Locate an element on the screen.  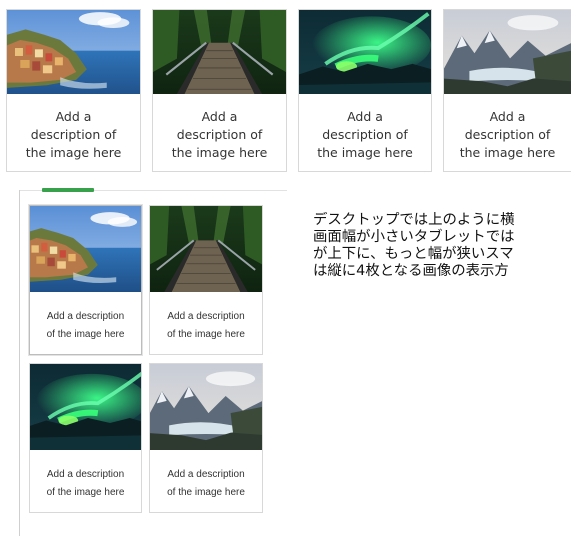
gallery-card-2: Add a description of the image here is located at coordinates (219, 90).